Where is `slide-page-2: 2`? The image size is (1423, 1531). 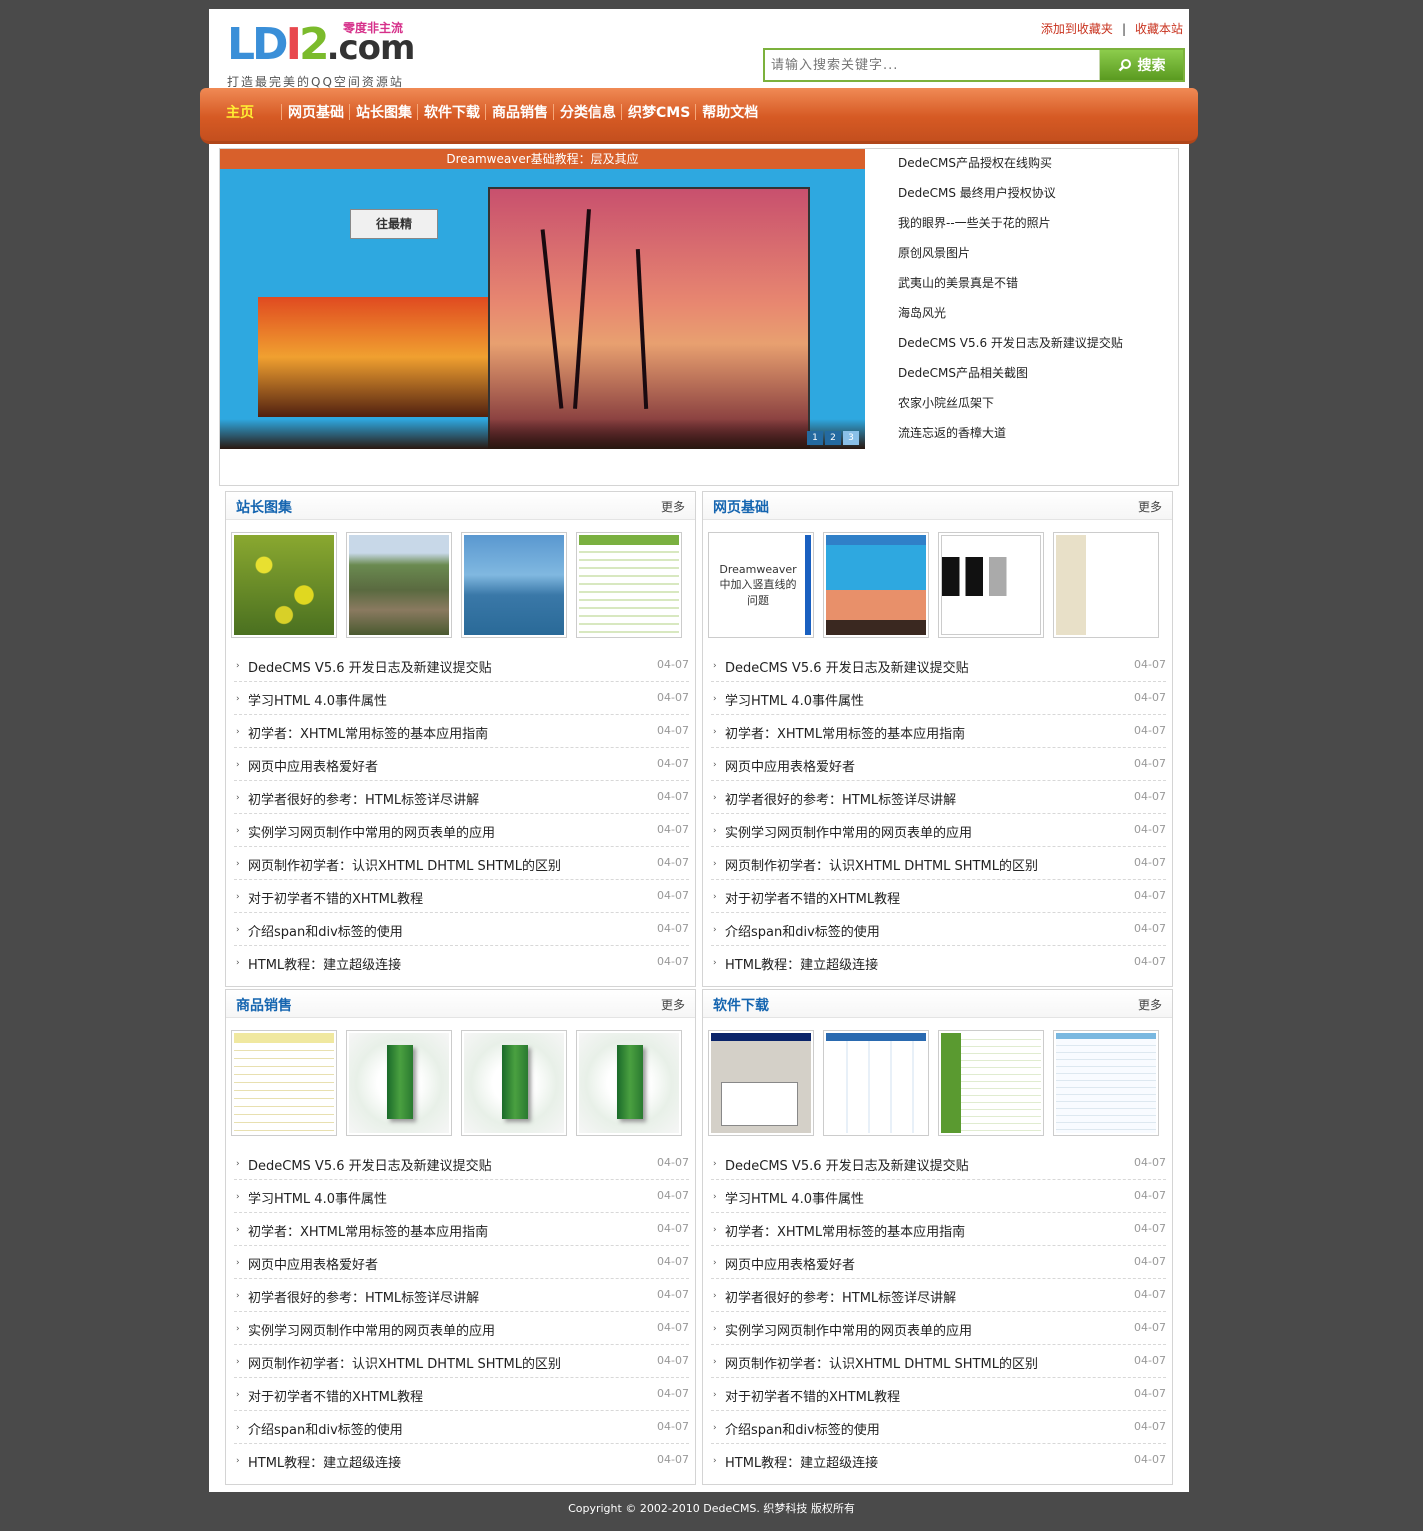 slide-page-2: 2 is located at coordinates (833, 438).